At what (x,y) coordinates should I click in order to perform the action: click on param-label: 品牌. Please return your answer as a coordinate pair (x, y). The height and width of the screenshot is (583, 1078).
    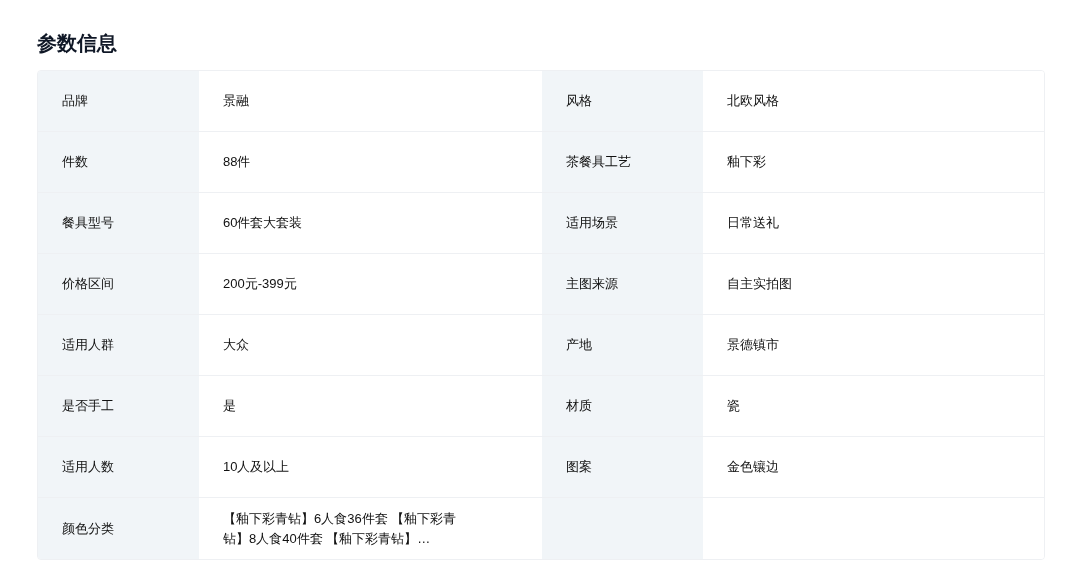
    Looking at the image, I should click on (75, 101).